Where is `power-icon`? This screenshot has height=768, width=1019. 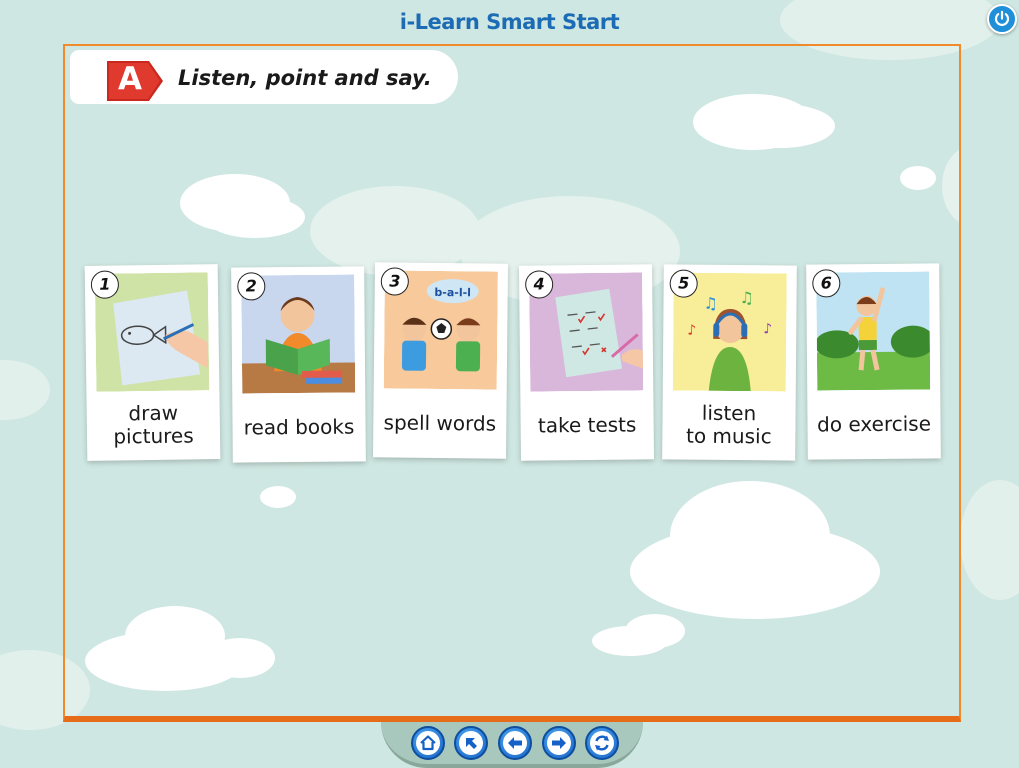 power-icon is located at coordinates (1002, 18).